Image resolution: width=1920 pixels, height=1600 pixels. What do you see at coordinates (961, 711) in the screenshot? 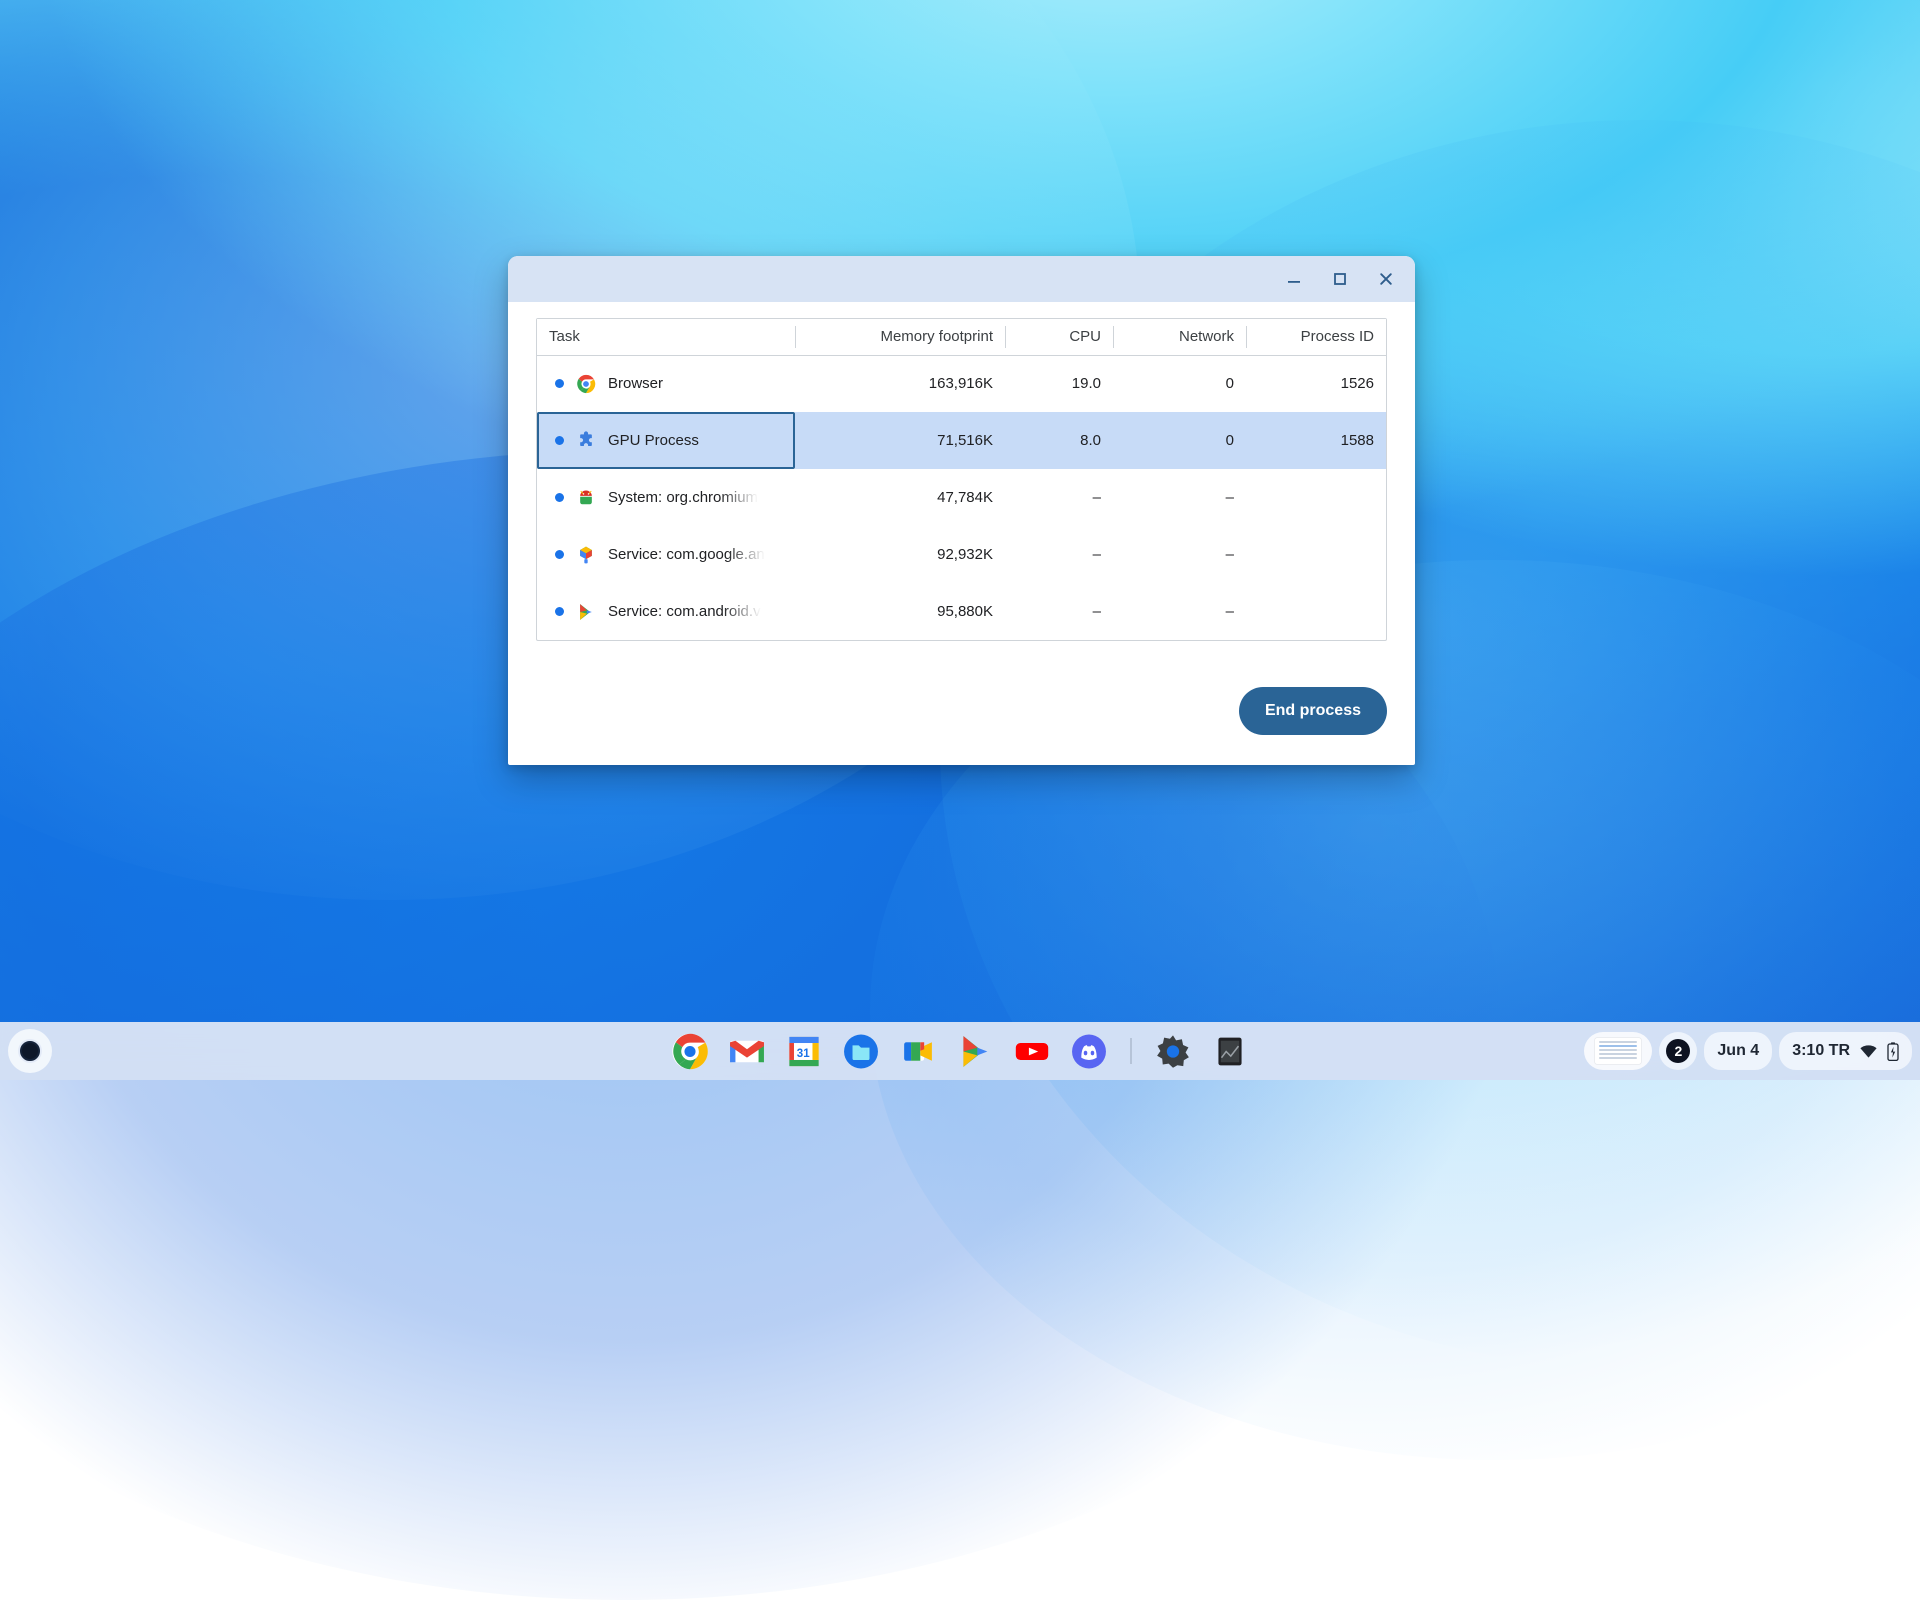
I see `window-footer: End process` at bounding box center [961, 711].